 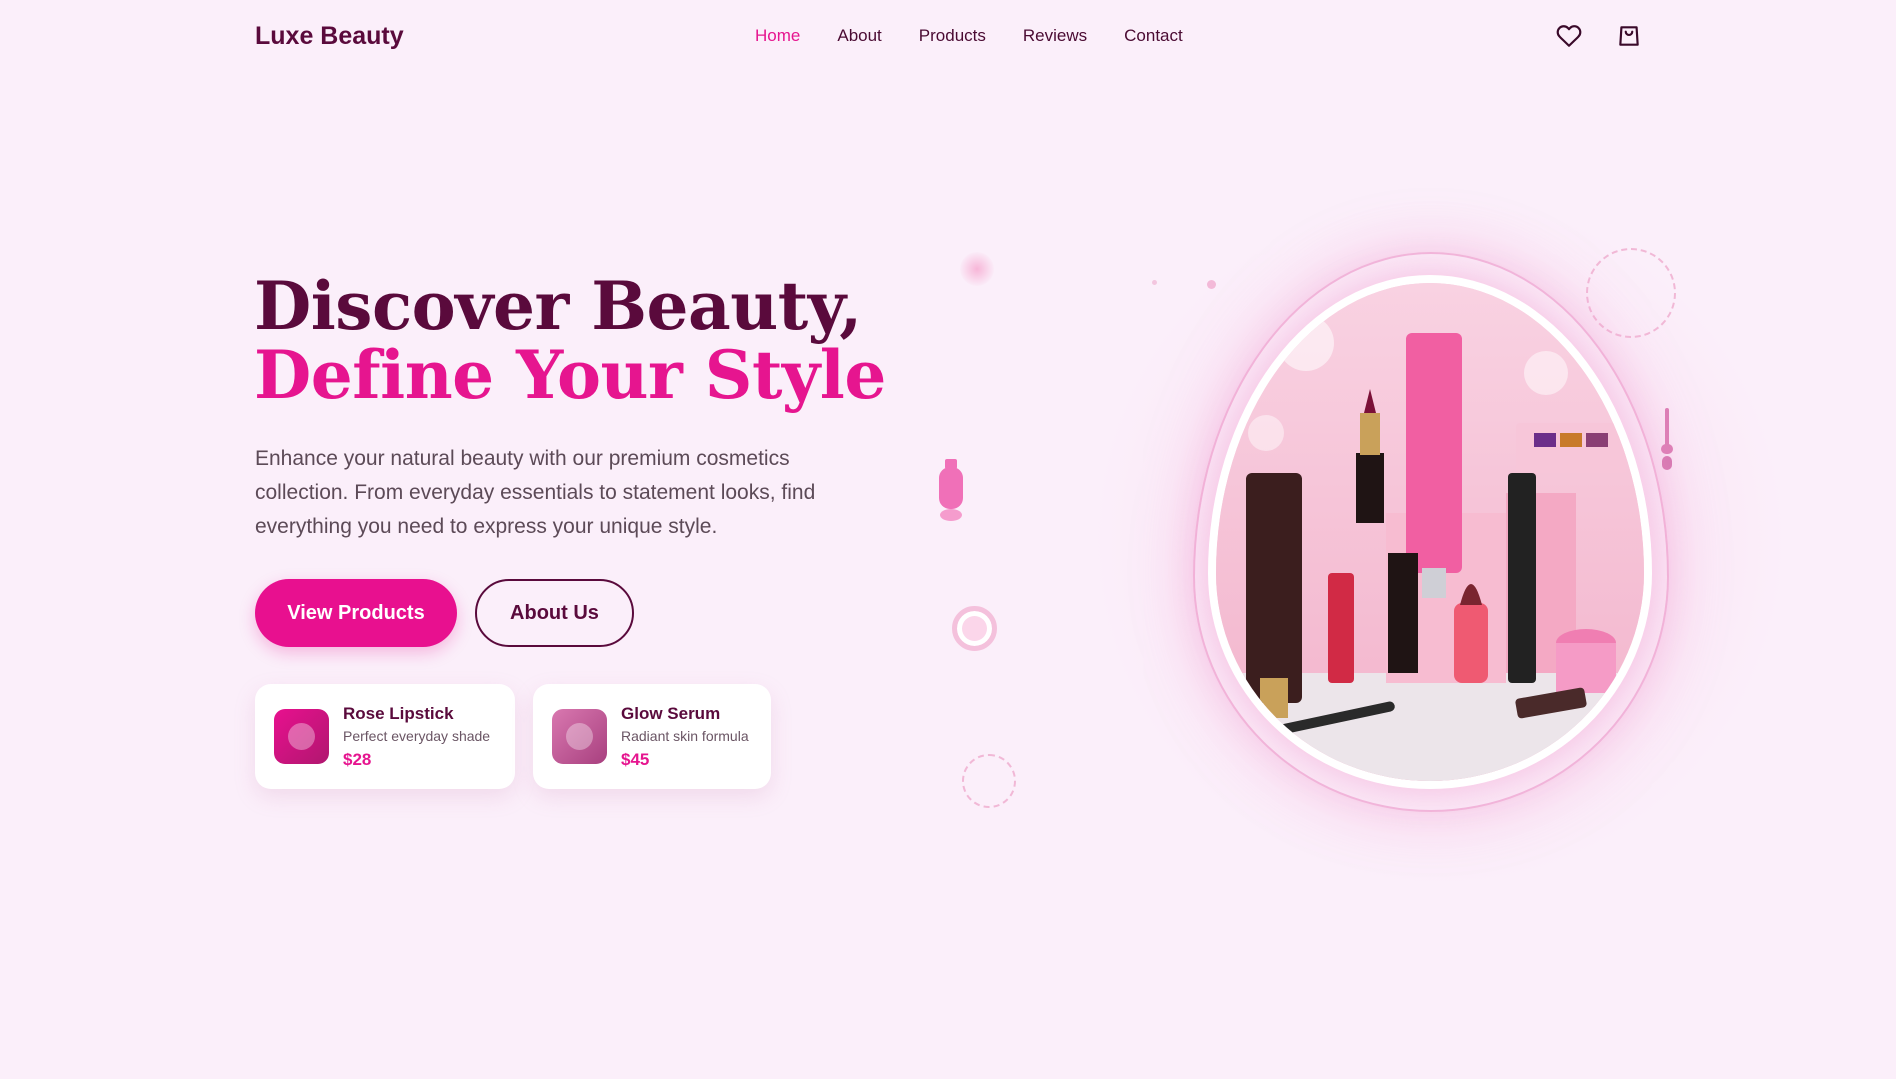 What do you see at coordinates (1153, 36) in the screenshot?
I see `nav-contact: Contact` at bounding box center [1153, 36].